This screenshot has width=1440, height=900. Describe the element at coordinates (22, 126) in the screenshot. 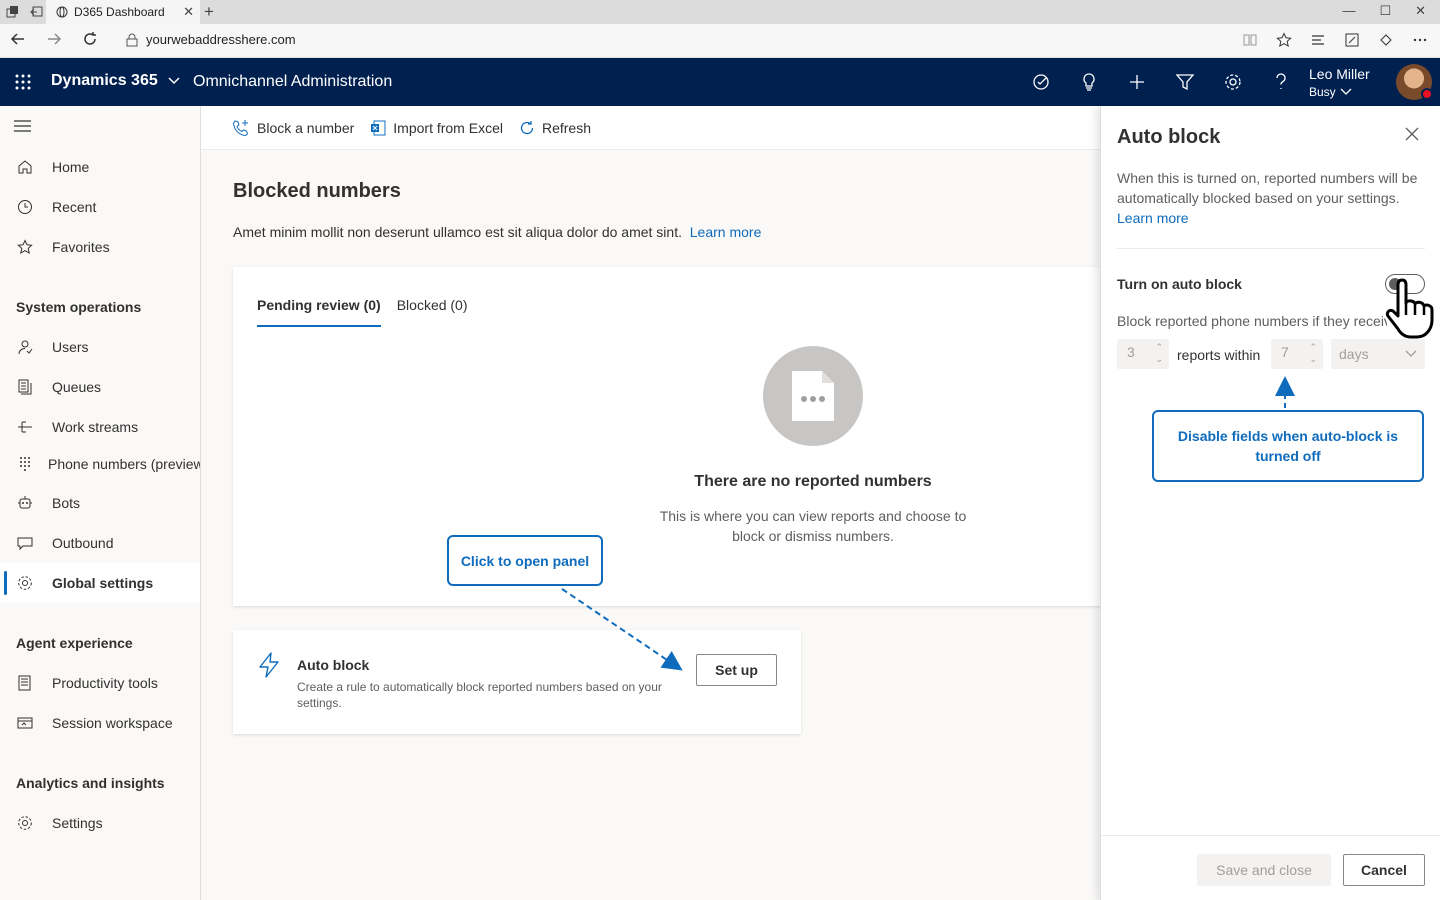

I see `hamburger-icon` at that location.